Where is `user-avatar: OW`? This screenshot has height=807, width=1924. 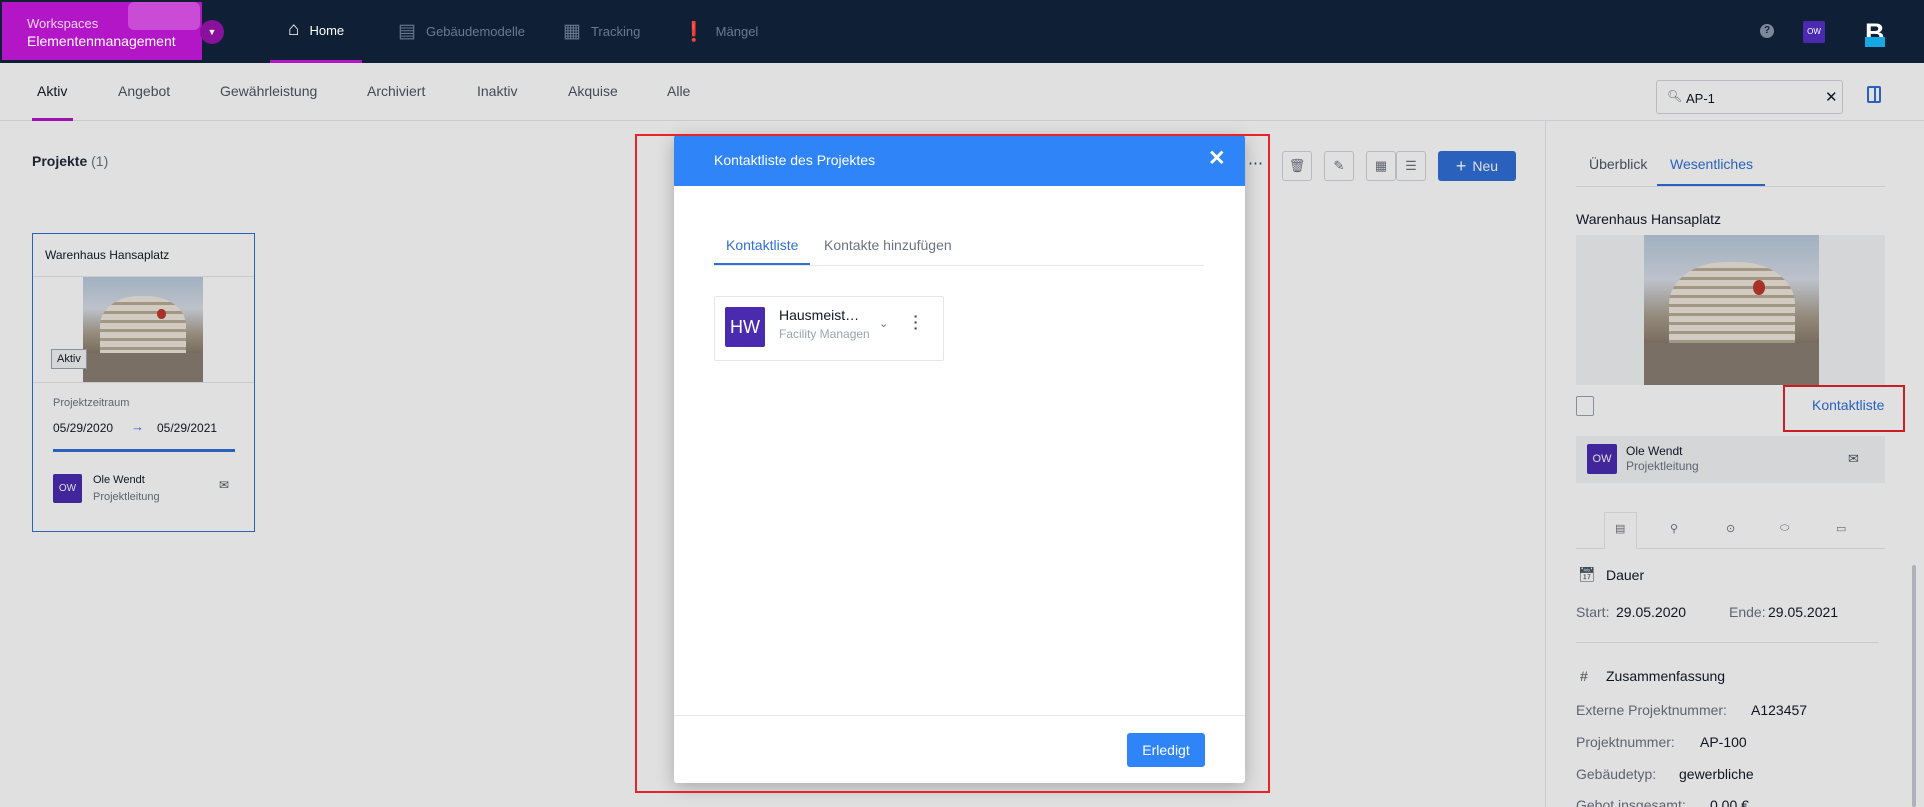 user-avatar: OW is located at coordinates (1814, 32).